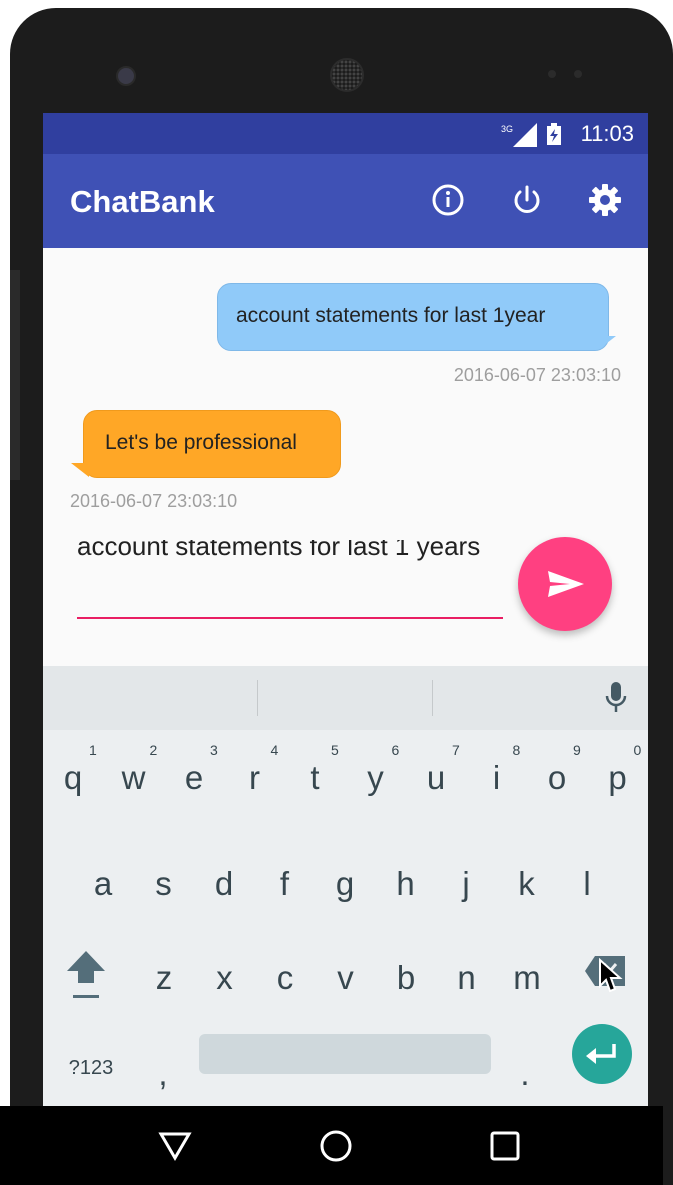 Image resolution: width=673 pixels, height=1185 pixels. I want to click on send-button, so click(565, 584).